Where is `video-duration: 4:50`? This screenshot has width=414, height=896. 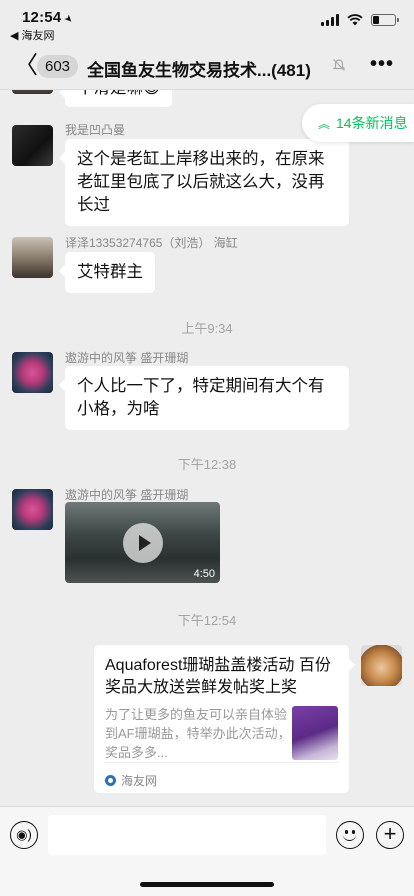
video-duration: 4:50 is located at coordinates (204, 574).